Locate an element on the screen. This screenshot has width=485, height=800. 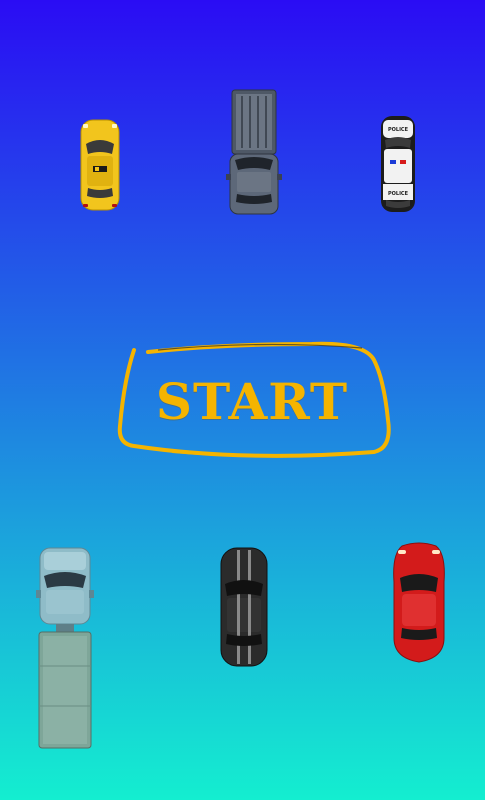
police-hood-text: POLICE is located at coordinates (398, 130).